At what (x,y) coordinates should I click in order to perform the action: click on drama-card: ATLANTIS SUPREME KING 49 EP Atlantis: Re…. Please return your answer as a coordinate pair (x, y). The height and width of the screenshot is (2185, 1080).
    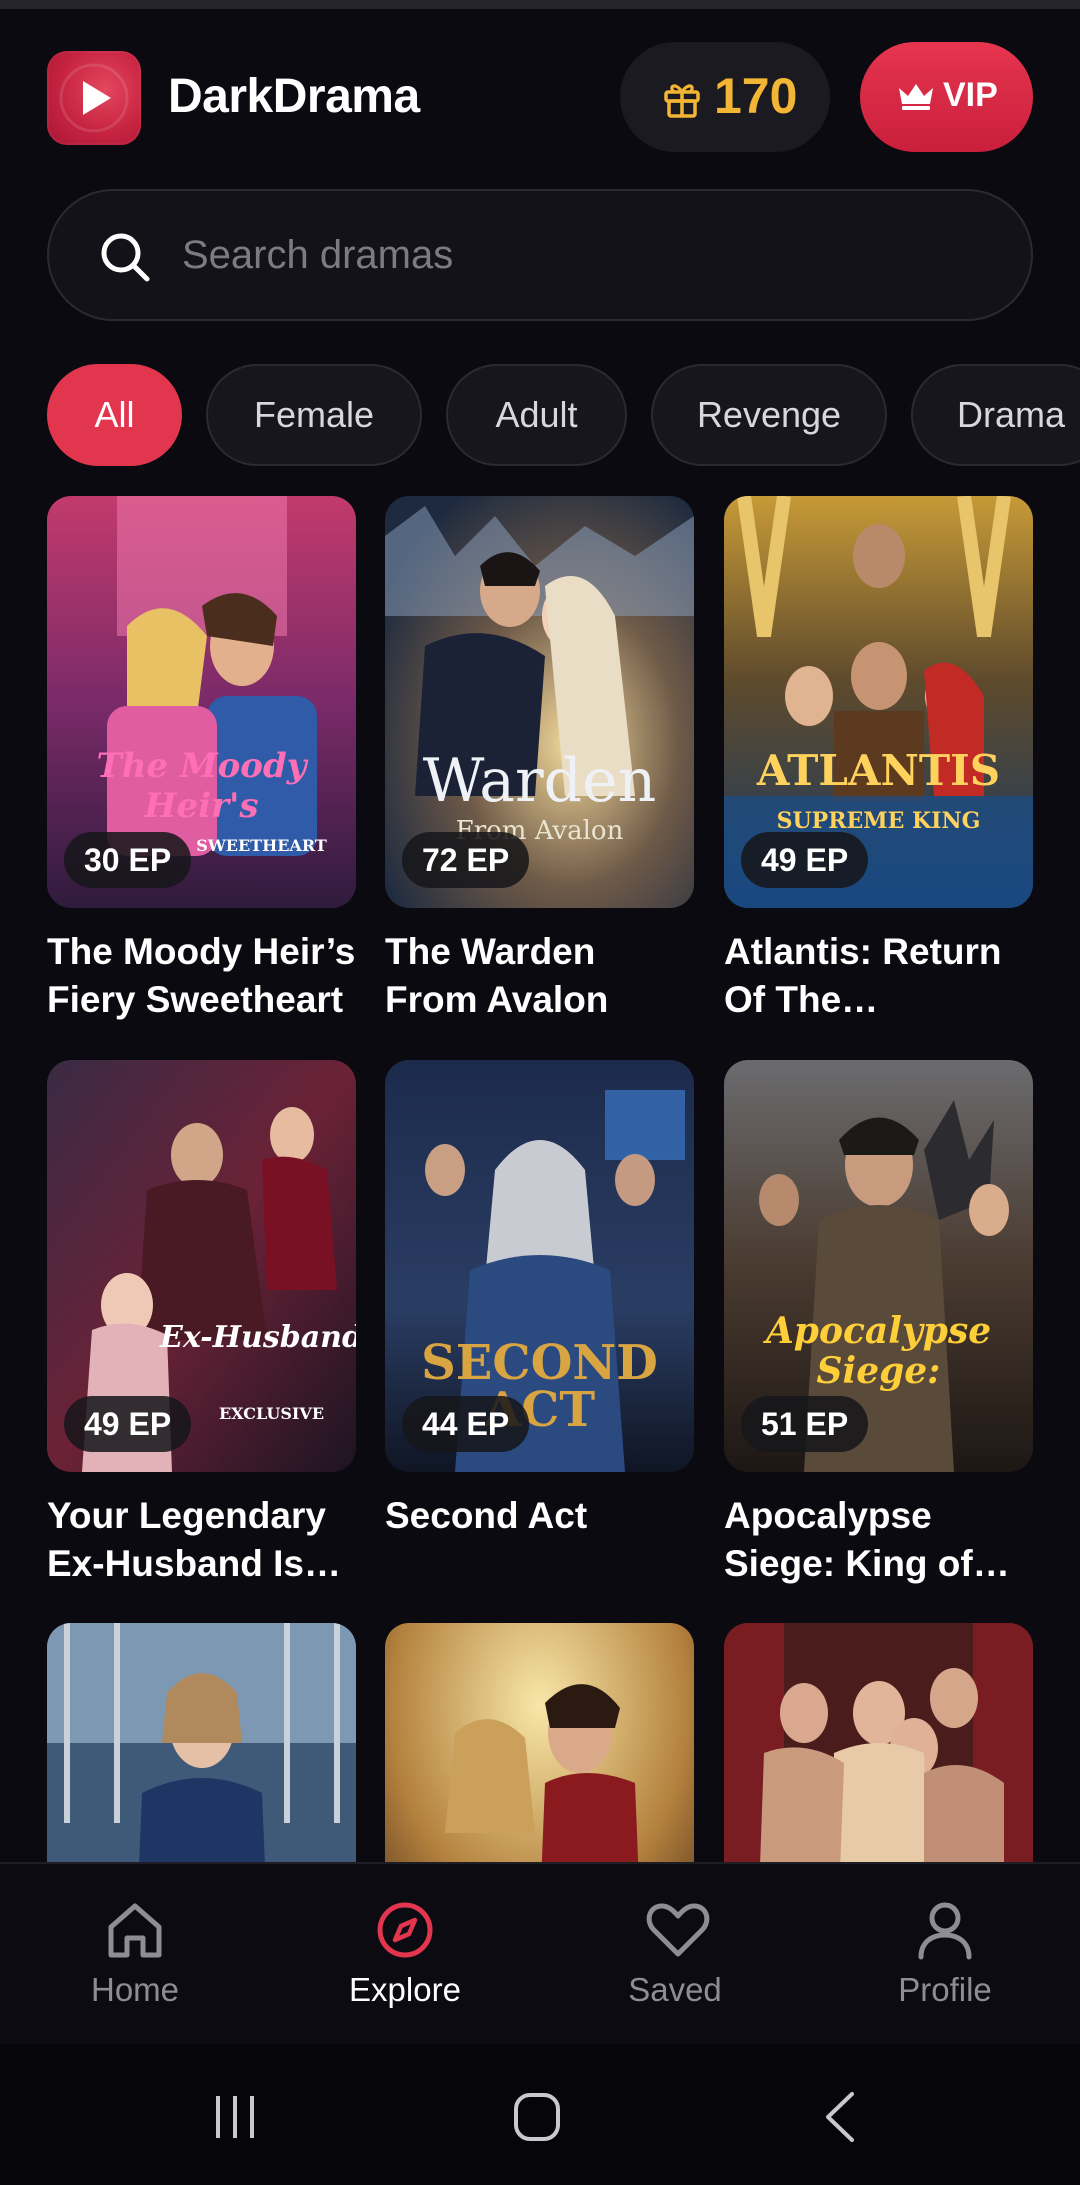
    Looking at the image, I should click on (878, 760).